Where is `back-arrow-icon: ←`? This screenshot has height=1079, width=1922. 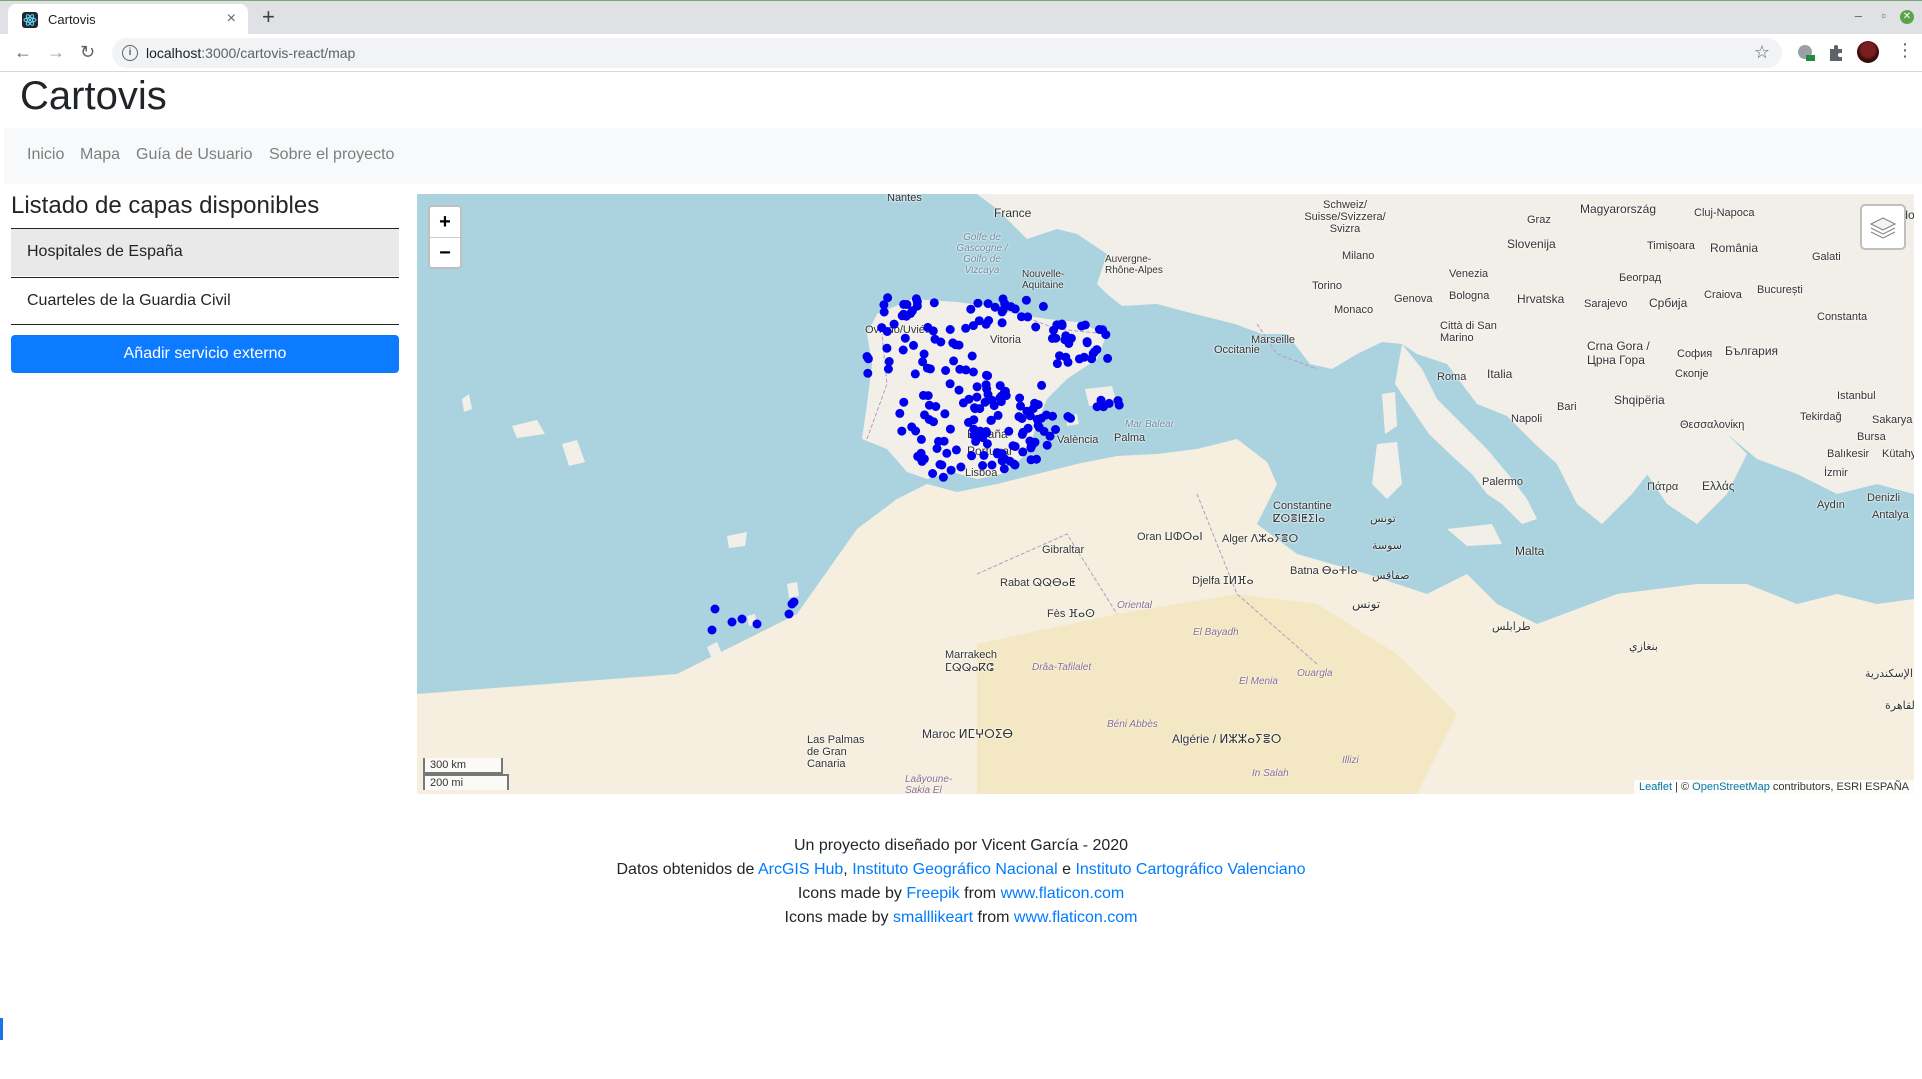
back-arrow-icon: ← is located at coordinates (23, 52).